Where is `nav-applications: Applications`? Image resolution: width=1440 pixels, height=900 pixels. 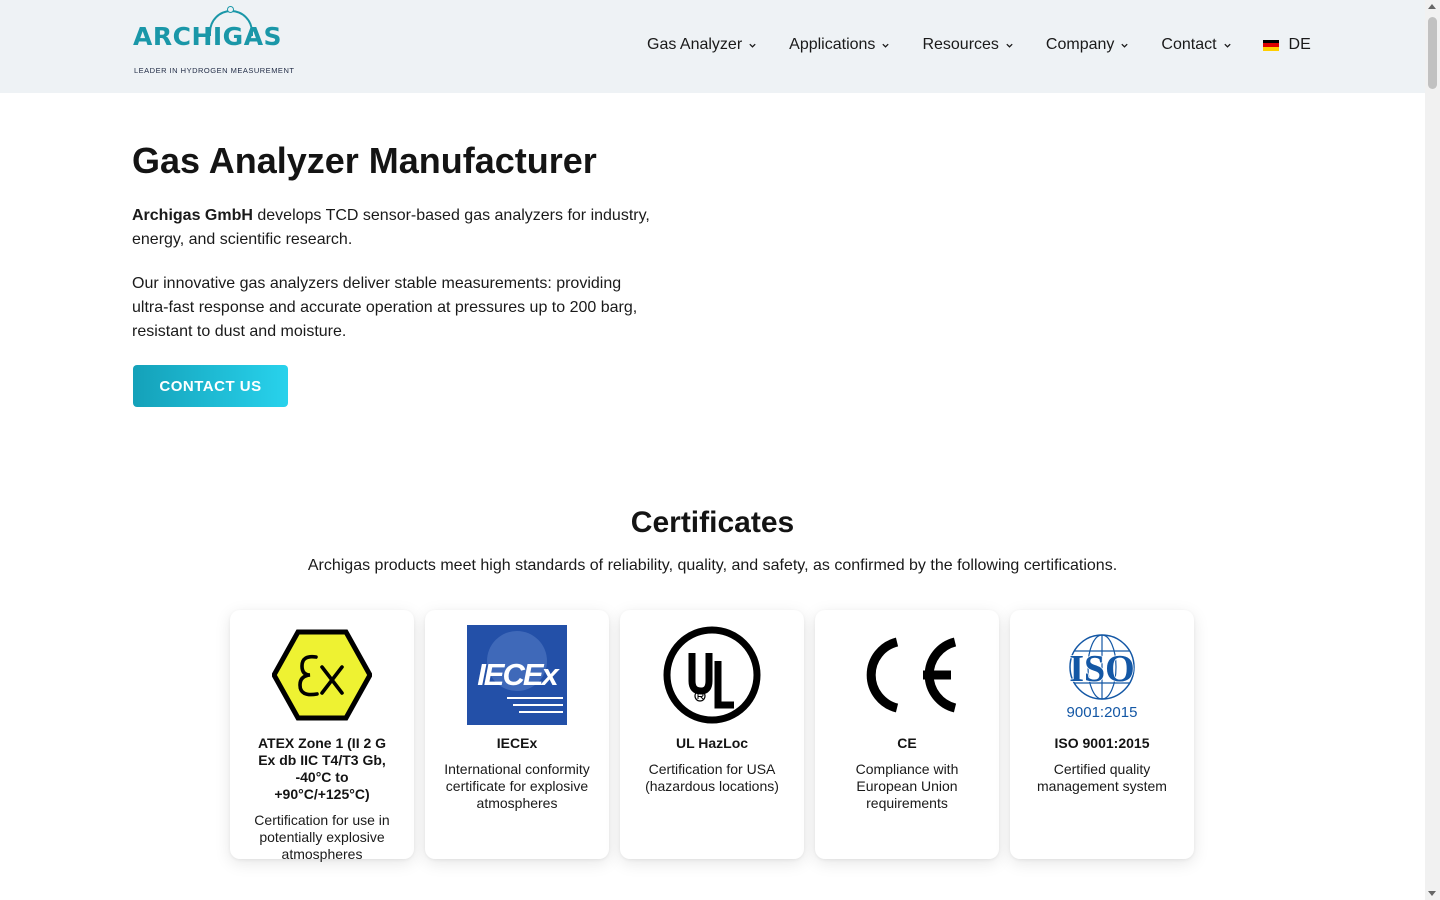 nav-applications: Applications is located at coordinates (839, 45).